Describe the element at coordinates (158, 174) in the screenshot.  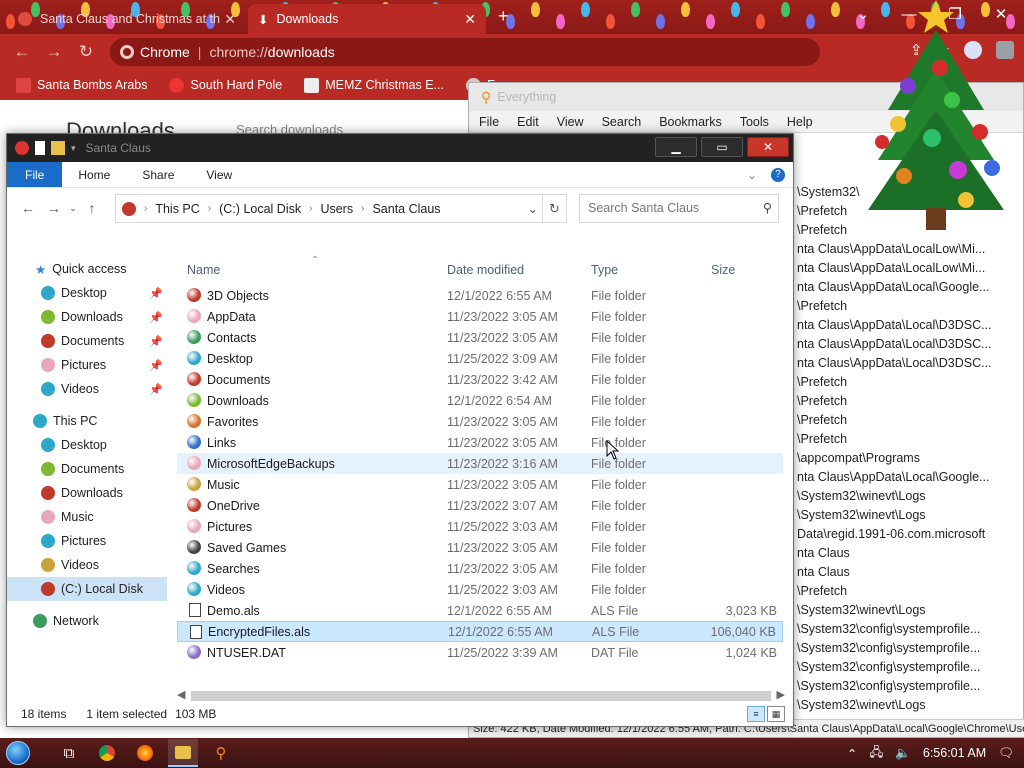
I see `ribbon-tab-share: Share` at that location.